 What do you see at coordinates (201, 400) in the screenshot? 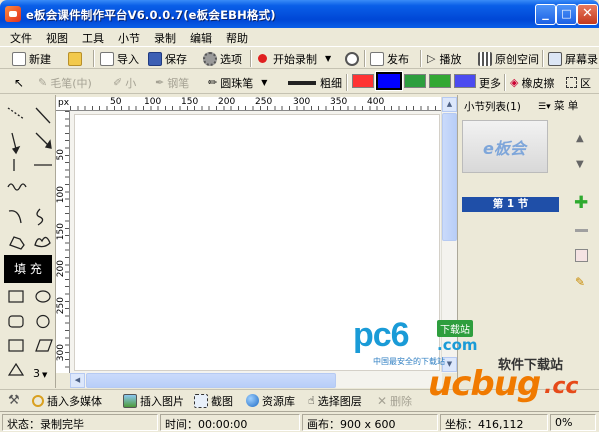
I see `screenshot-icon` at bounding box center [201, 400].